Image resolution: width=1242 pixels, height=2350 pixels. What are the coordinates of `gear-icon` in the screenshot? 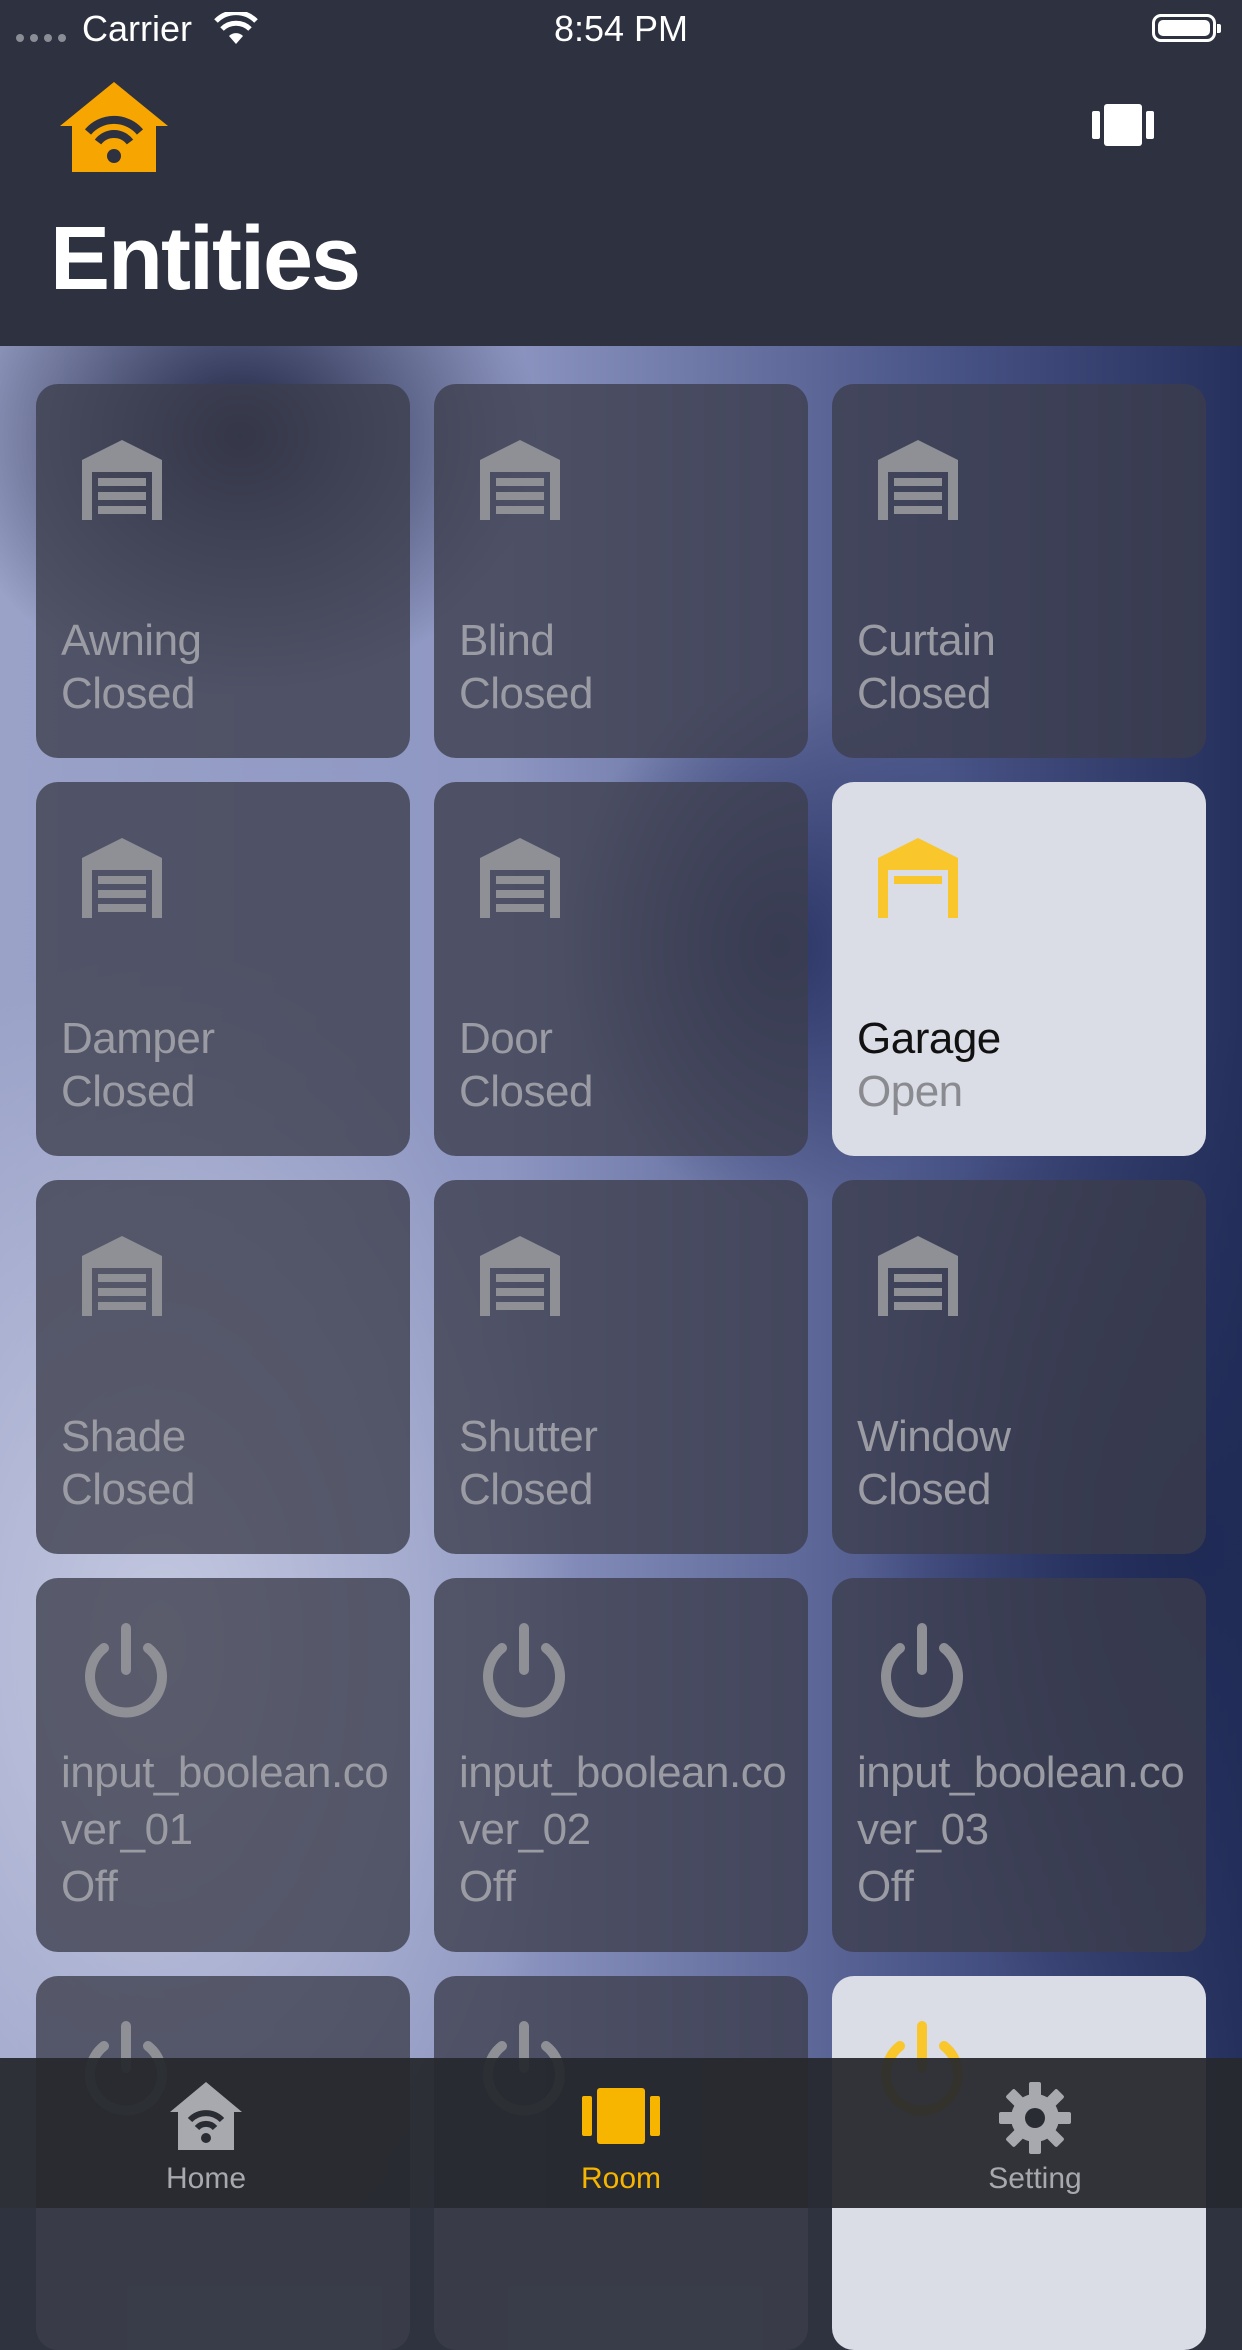 It's located at (1035, 2118).